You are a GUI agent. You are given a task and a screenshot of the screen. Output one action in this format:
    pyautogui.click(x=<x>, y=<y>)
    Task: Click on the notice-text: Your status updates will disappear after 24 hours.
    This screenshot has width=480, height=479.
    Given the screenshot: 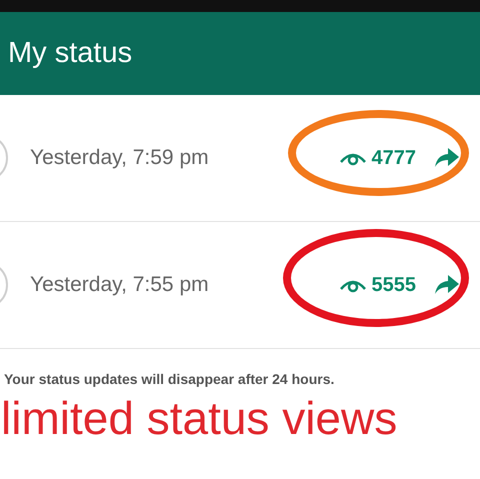 What is the action you would take?
    pyautogui.click(x=170, y=379)
    